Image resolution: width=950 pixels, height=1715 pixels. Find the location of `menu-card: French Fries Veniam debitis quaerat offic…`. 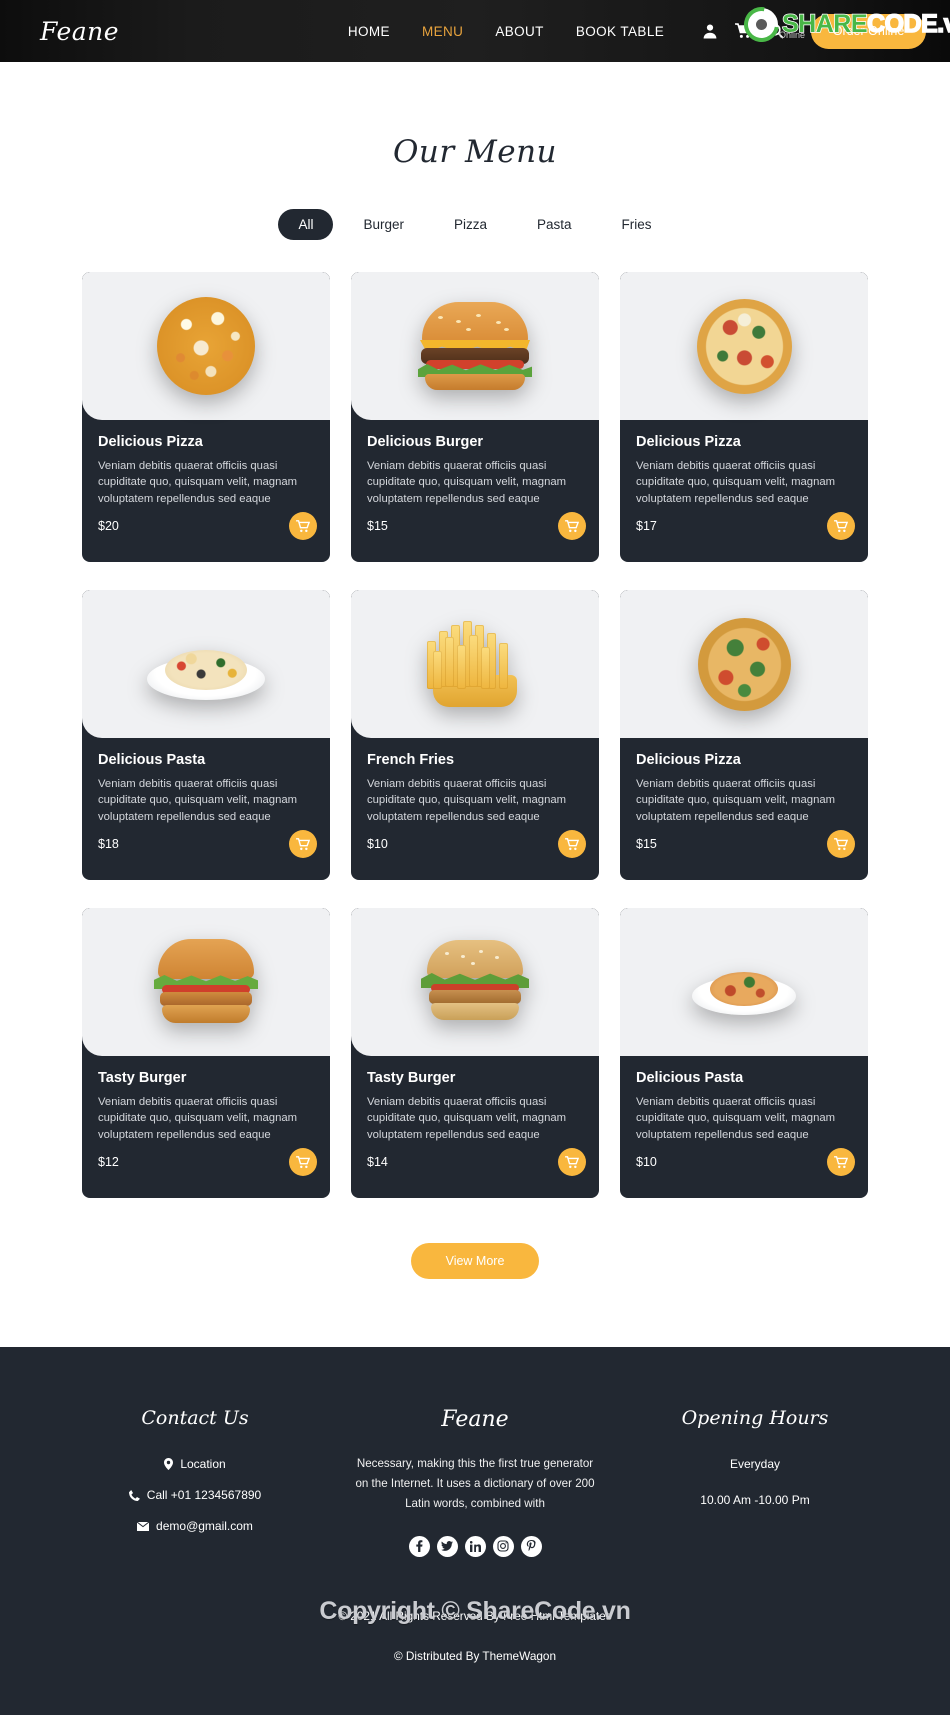

menu-card: French Fries Veniam debitis quaerat offic… is located at coordinates (475, 735).